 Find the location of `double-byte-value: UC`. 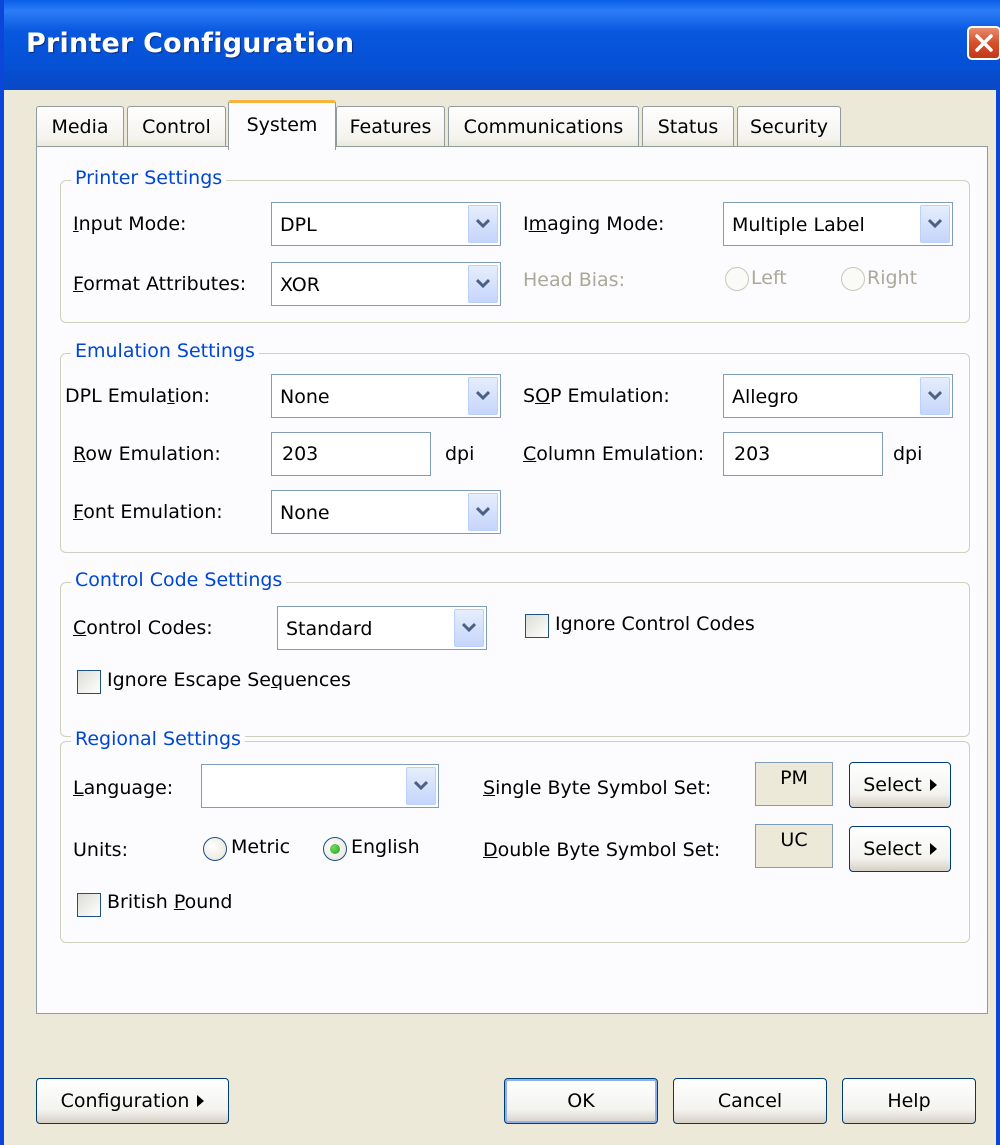

double-byte-value: UC is located at coordinates (794, 840).